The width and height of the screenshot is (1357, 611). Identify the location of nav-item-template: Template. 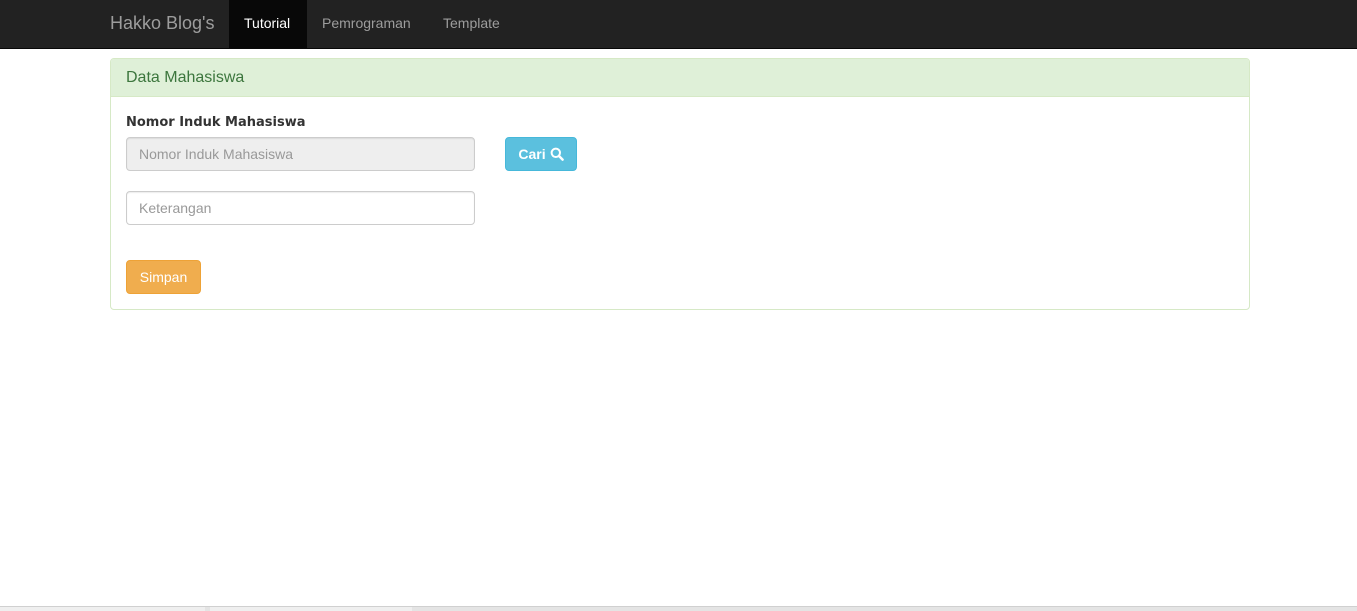
(471, 24).